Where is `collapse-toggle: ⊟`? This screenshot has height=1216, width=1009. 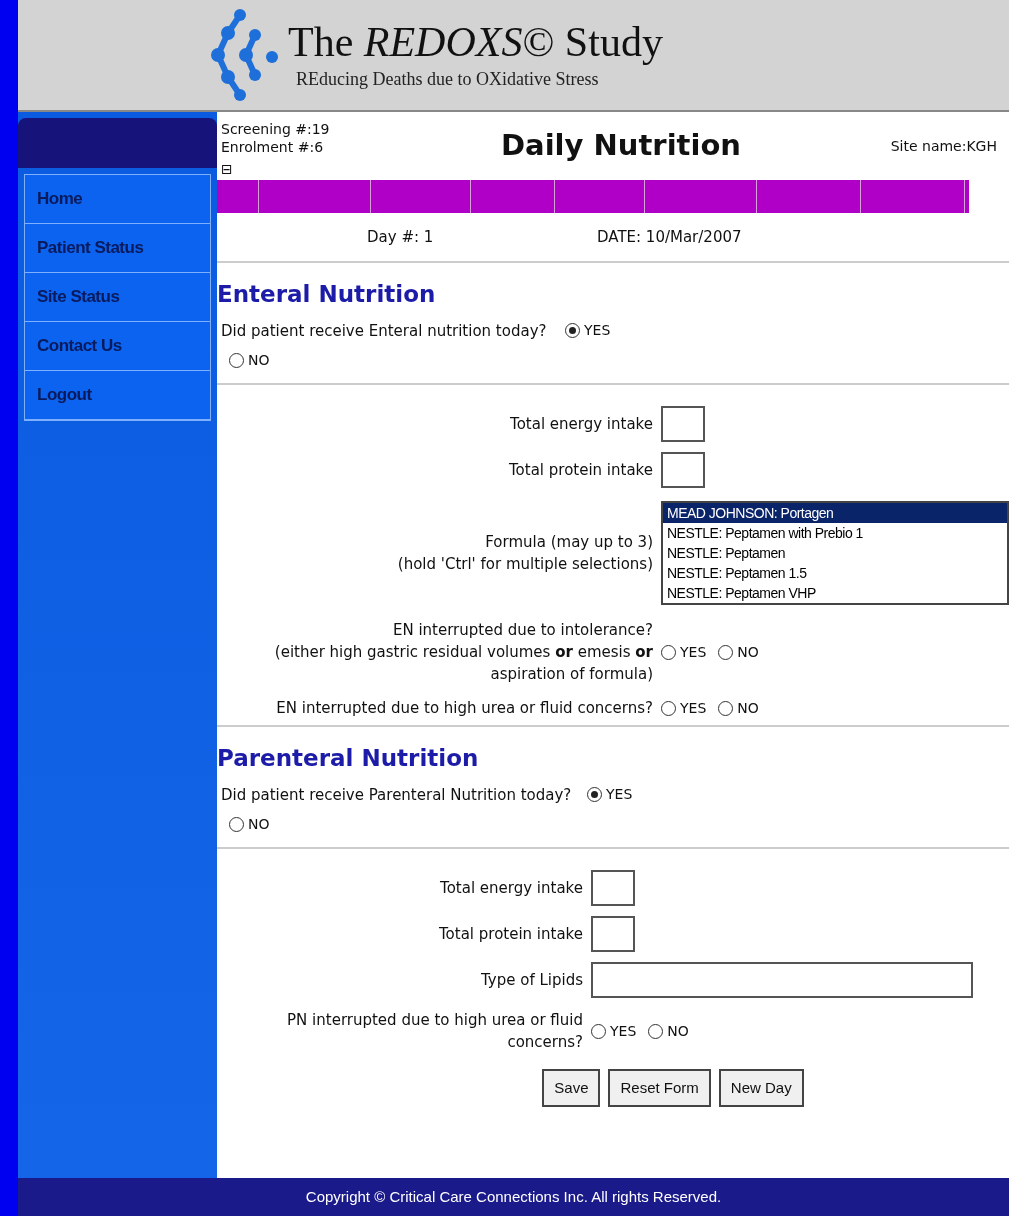
collapse-toggle: ⊟ is located at coordinates (341, 169).